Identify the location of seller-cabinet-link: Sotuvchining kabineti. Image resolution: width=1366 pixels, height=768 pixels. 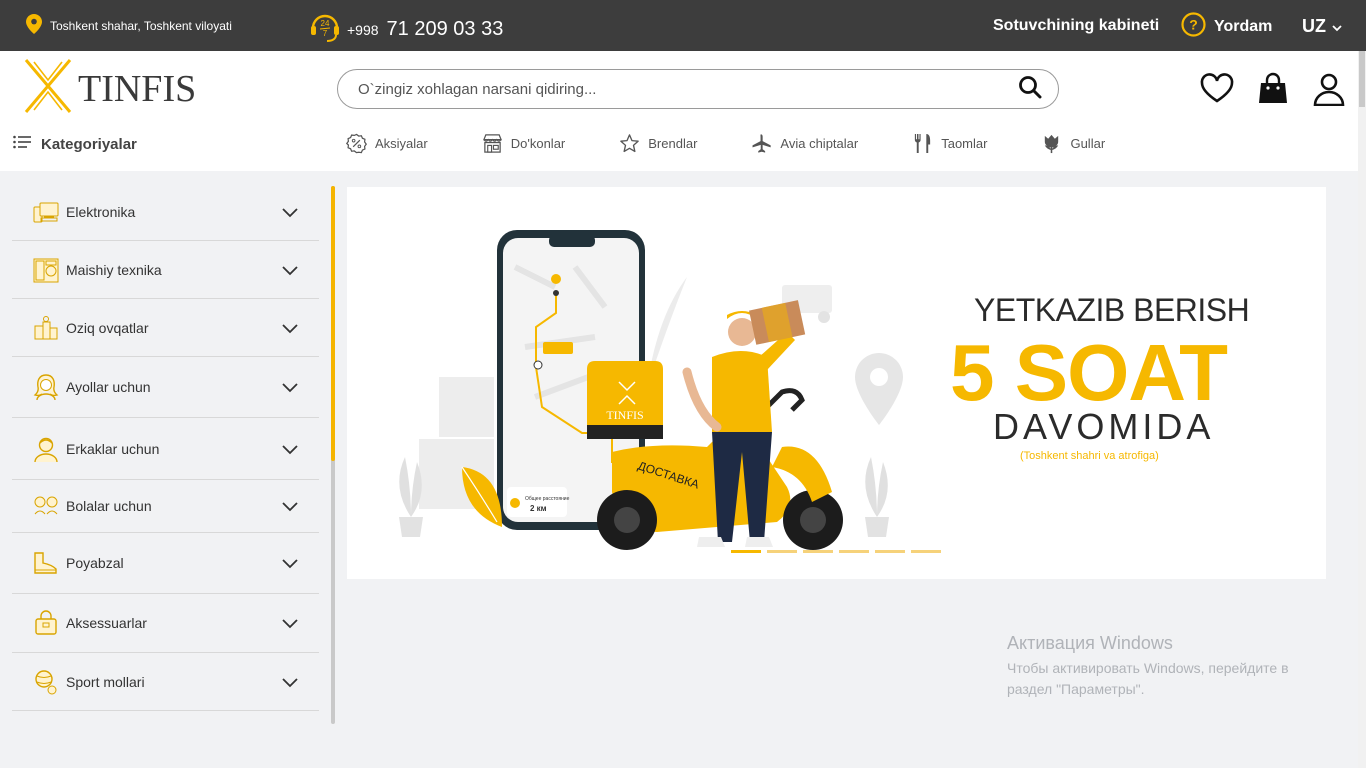
(1076, 26).